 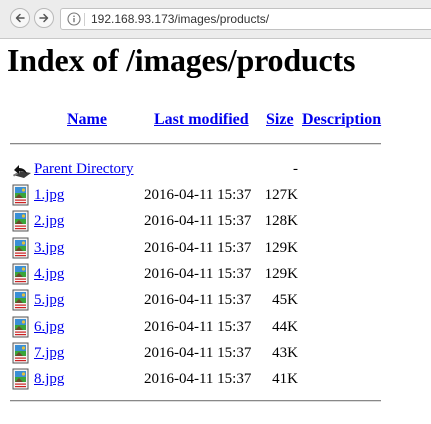 What do you see at coordinates (285, 379) in the screenshot?
I see `file-size: 41K` at bounding box center [285, 379].